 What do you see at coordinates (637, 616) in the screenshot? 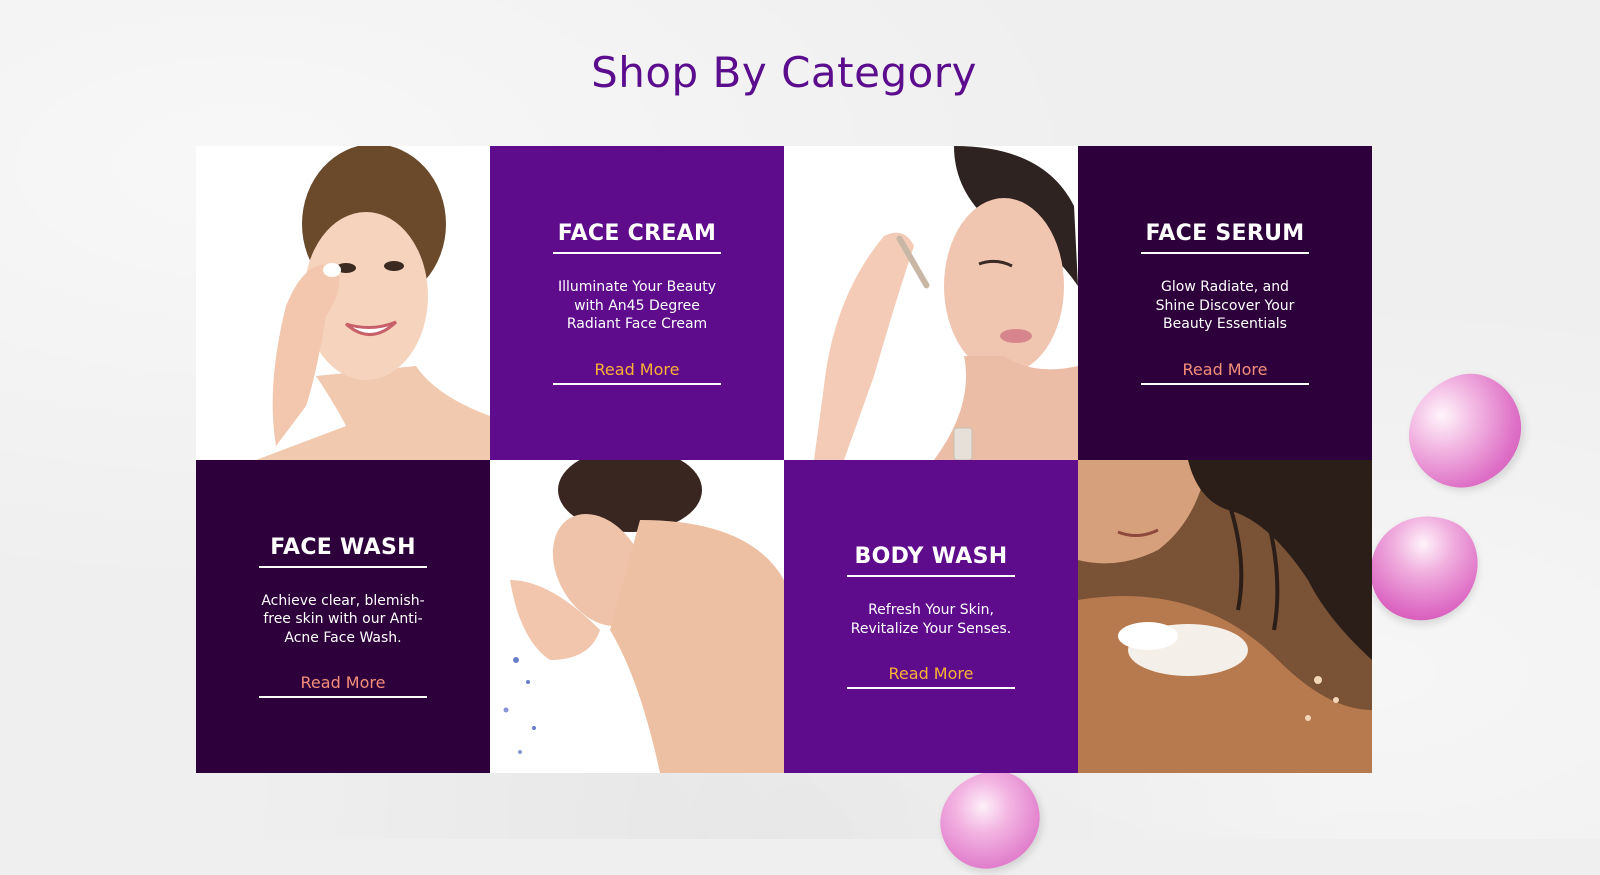
I see `woman-washing-face-image` at bounding box center [637, 616].